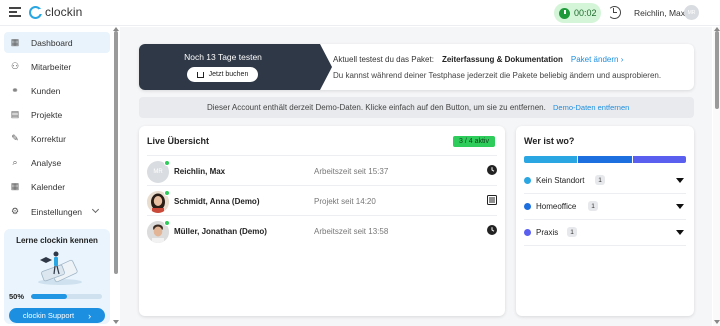  I want to click on remove-demo-data-link: Demo-Daten entfernen, so click(591, 107).